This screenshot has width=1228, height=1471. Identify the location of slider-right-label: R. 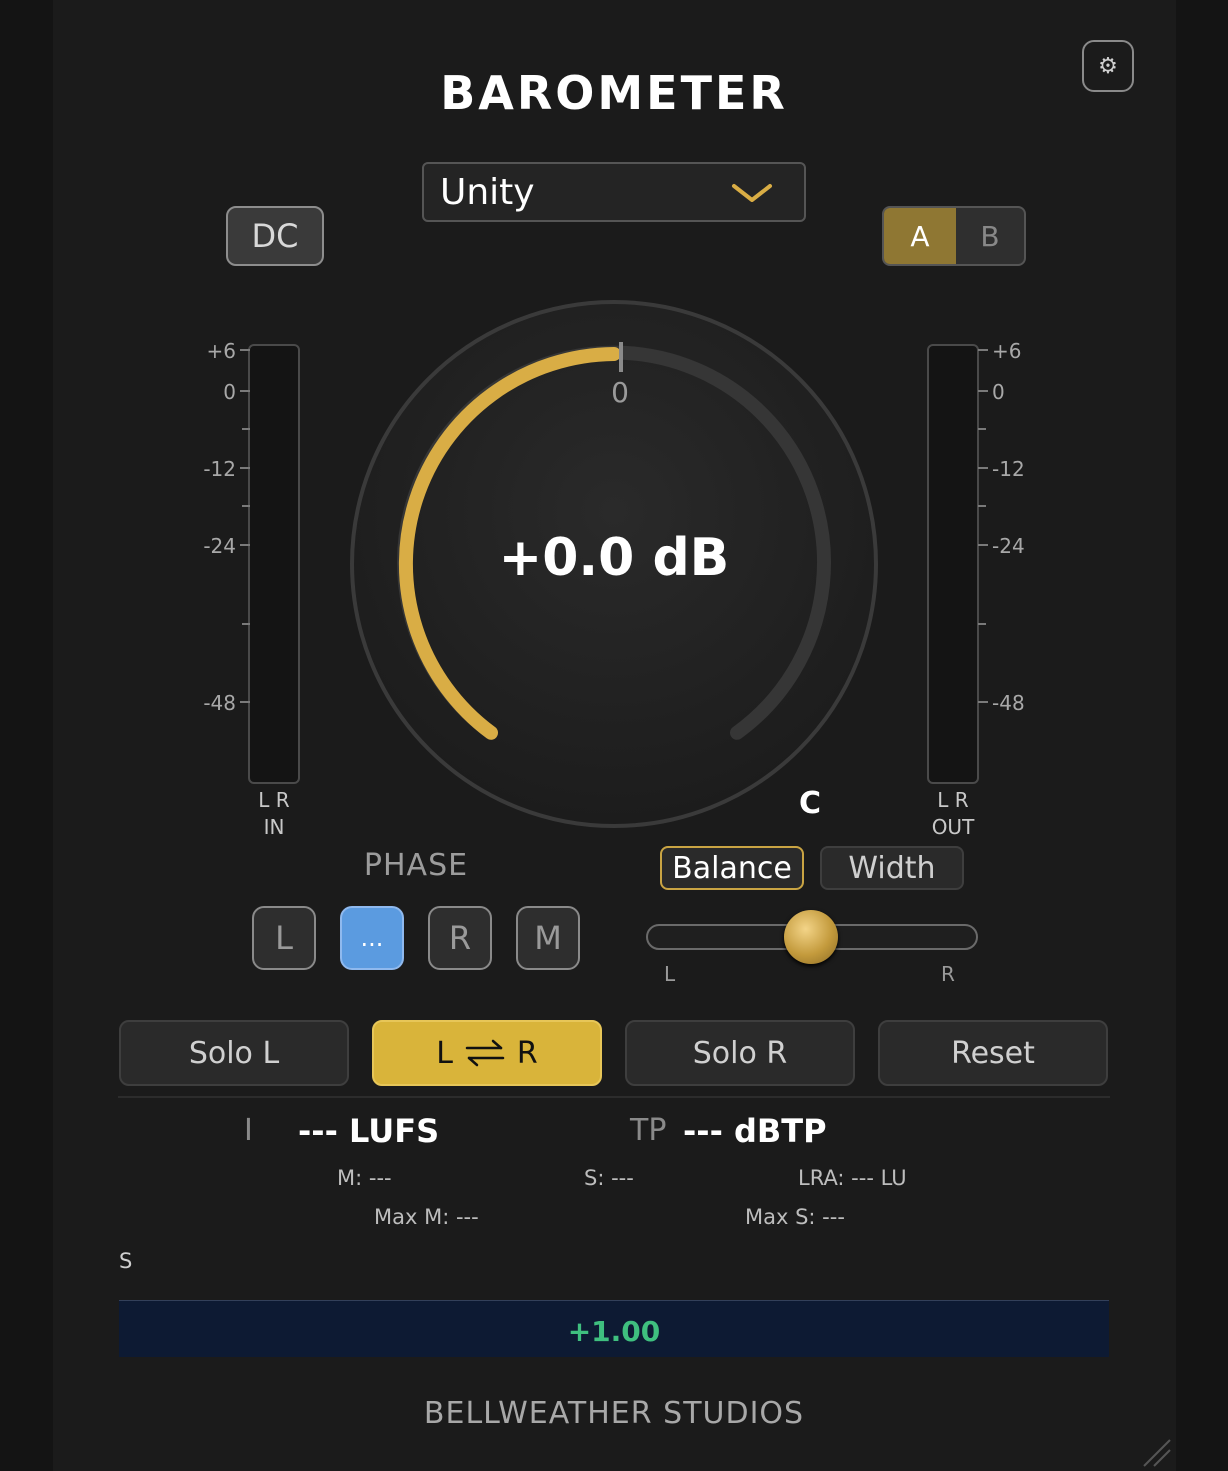
(948, 974).